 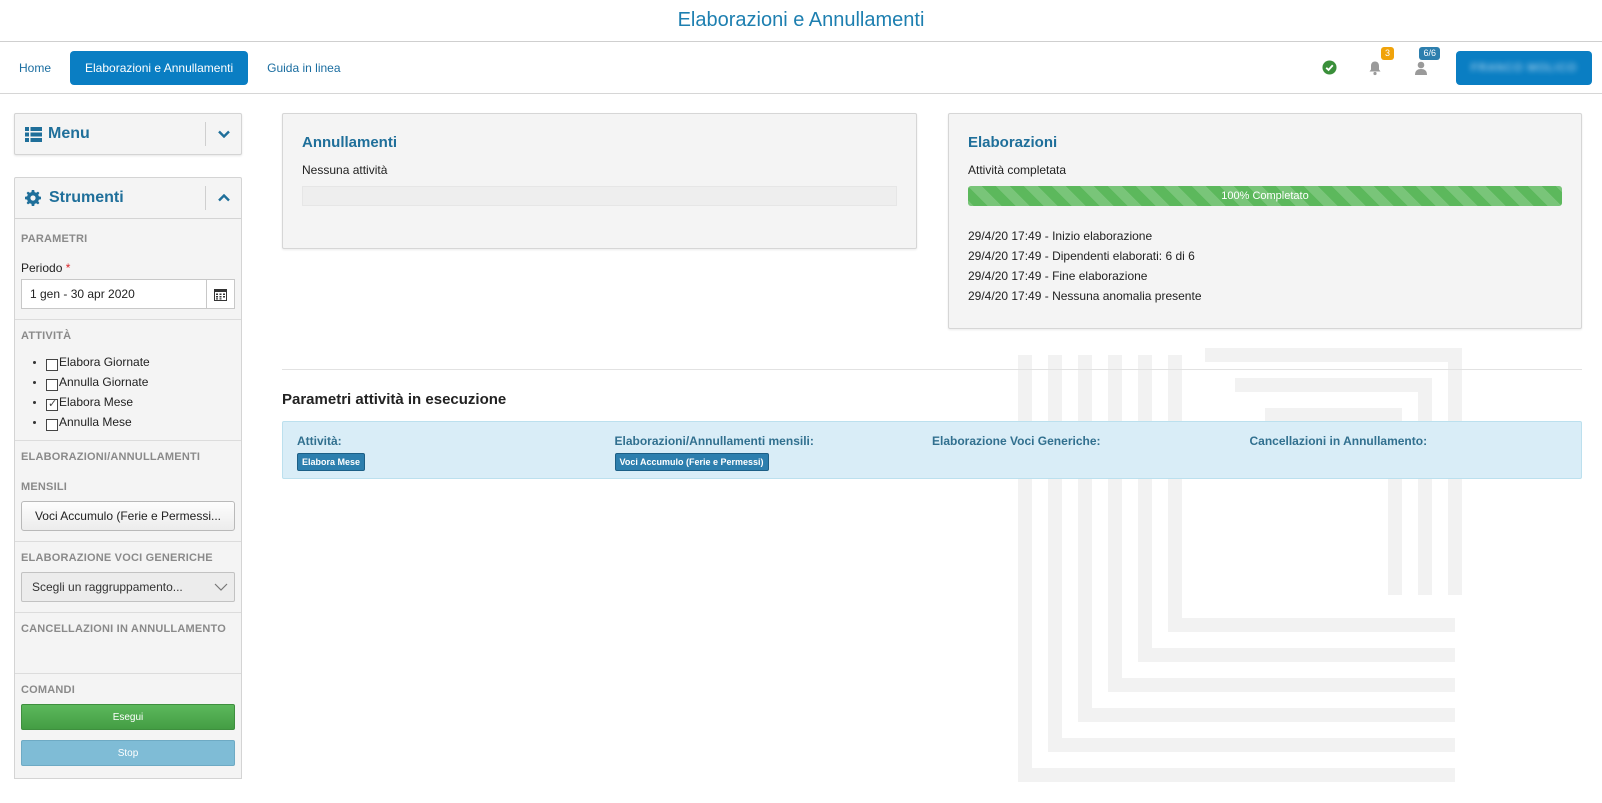 I want to click on elaborazioni-title: Elaborazioni, so click(x=1013, y=142).